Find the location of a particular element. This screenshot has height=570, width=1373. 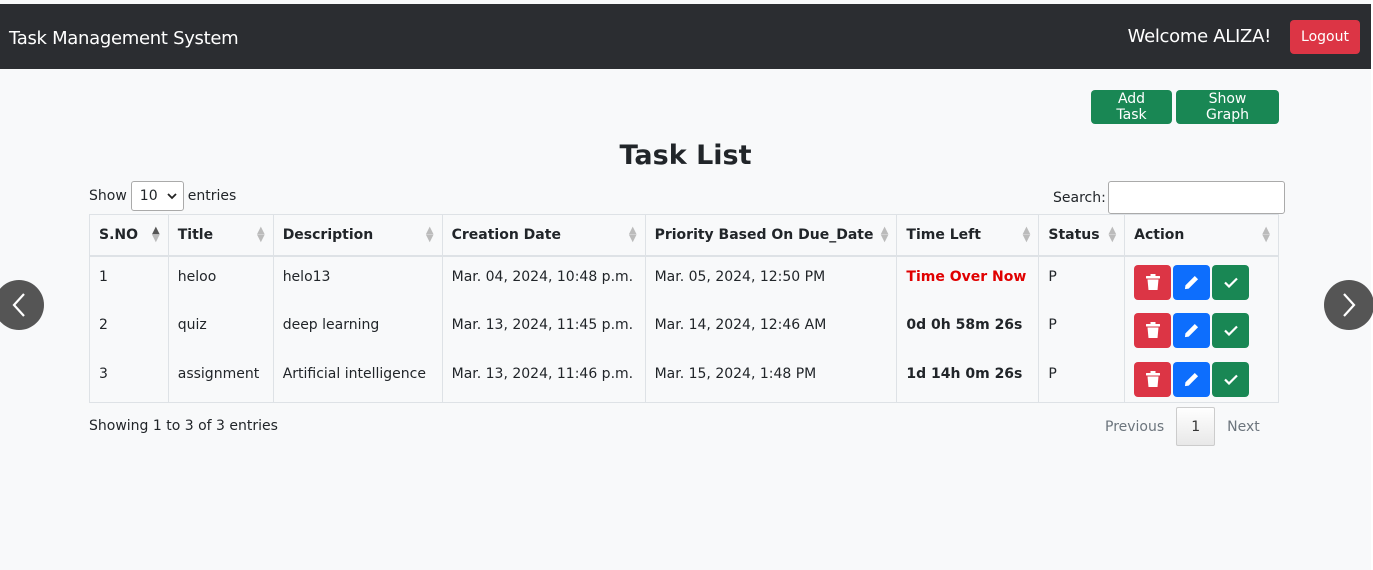

pagination: Previous 1 Next is located at coordinates (1182, 426).